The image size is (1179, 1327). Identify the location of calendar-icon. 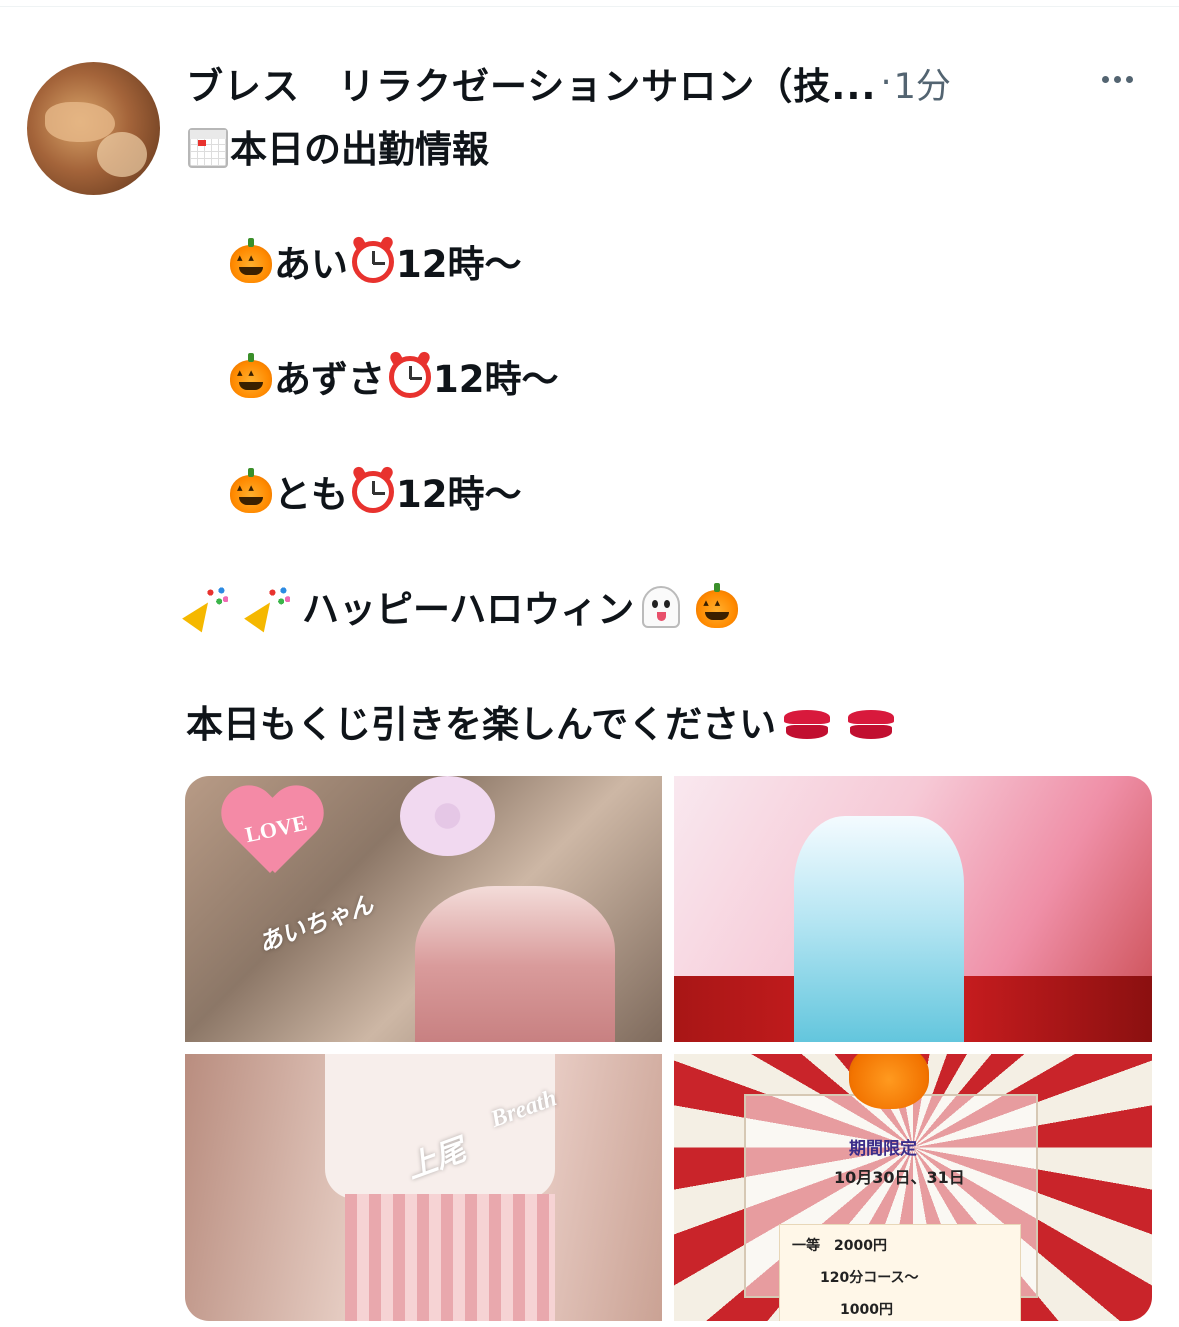
(208, 148).